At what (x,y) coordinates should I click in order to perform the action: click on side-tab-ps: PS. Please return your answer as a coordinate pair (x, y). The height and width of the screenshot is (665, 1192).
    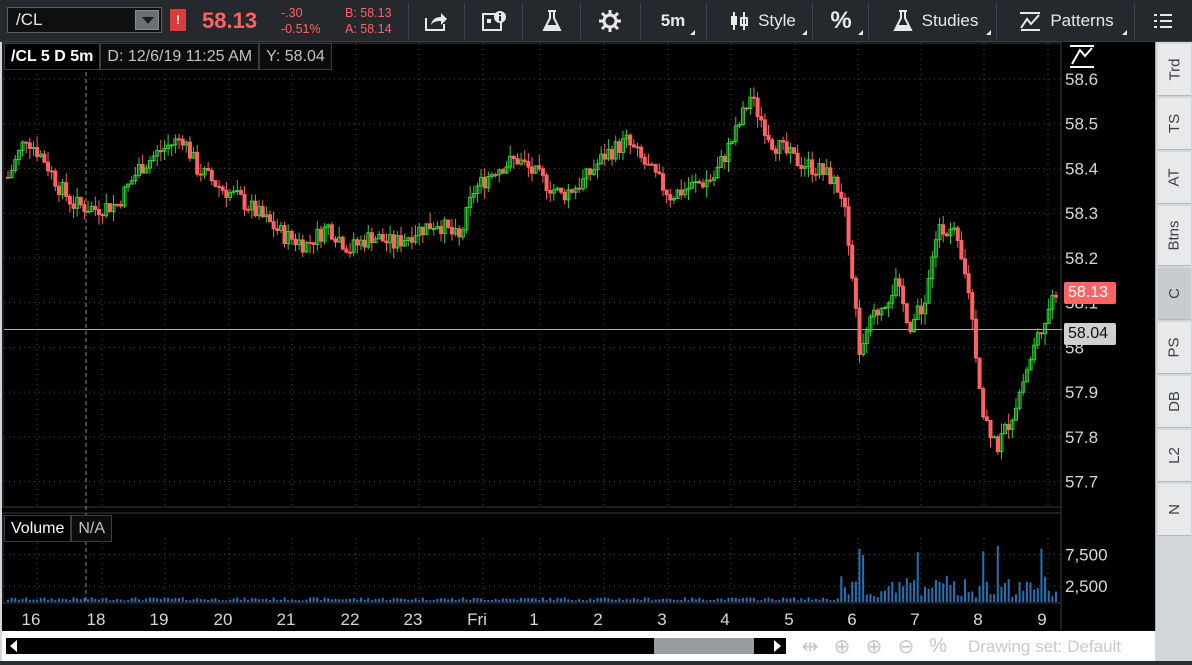
    Looking at the image, I should click on (1174, 348).